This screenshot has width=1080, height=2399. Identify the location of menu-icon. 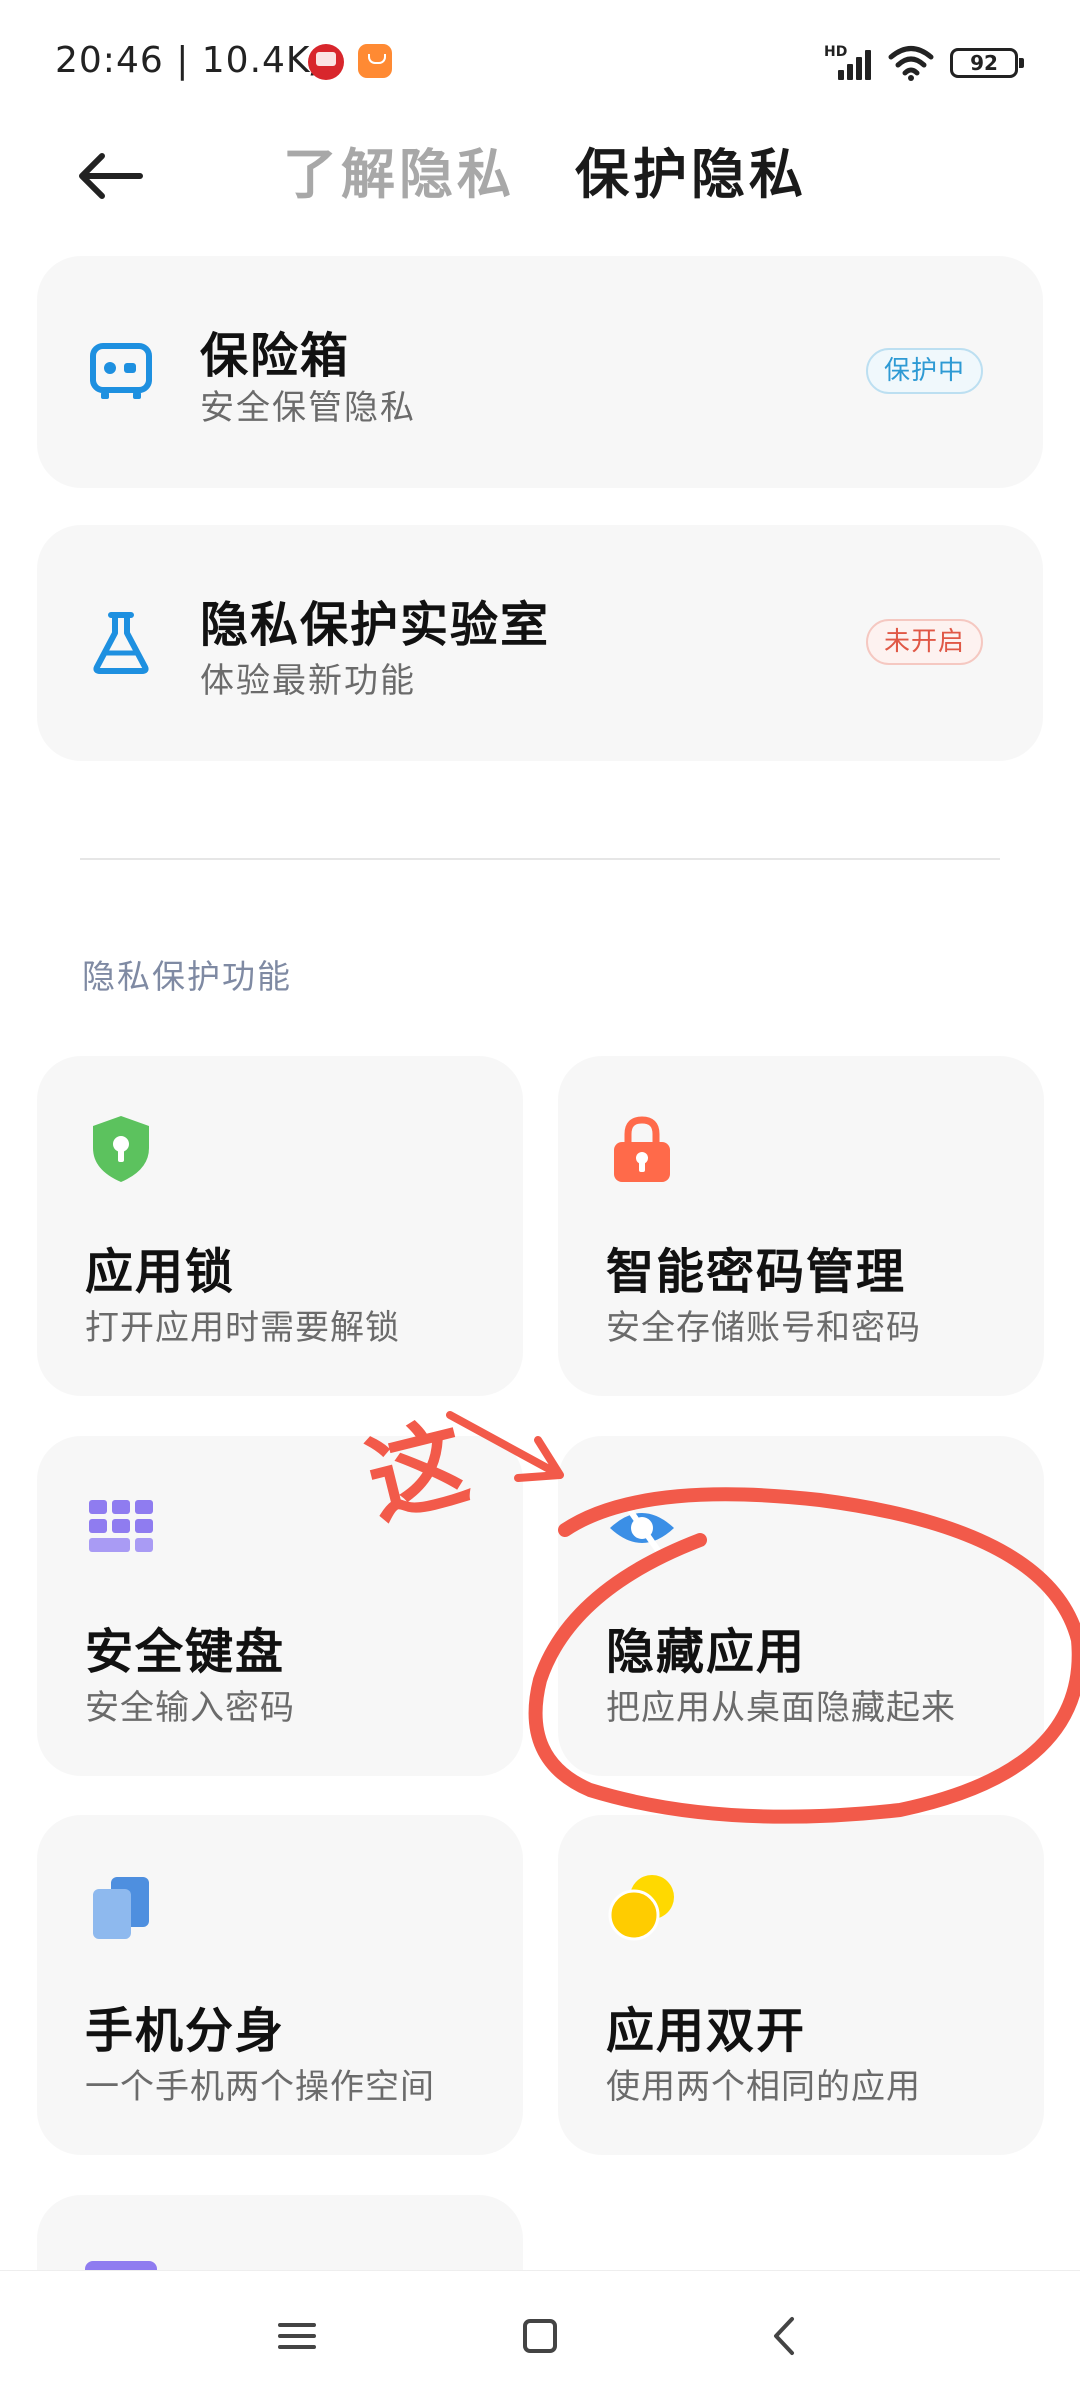
(297, 2336).